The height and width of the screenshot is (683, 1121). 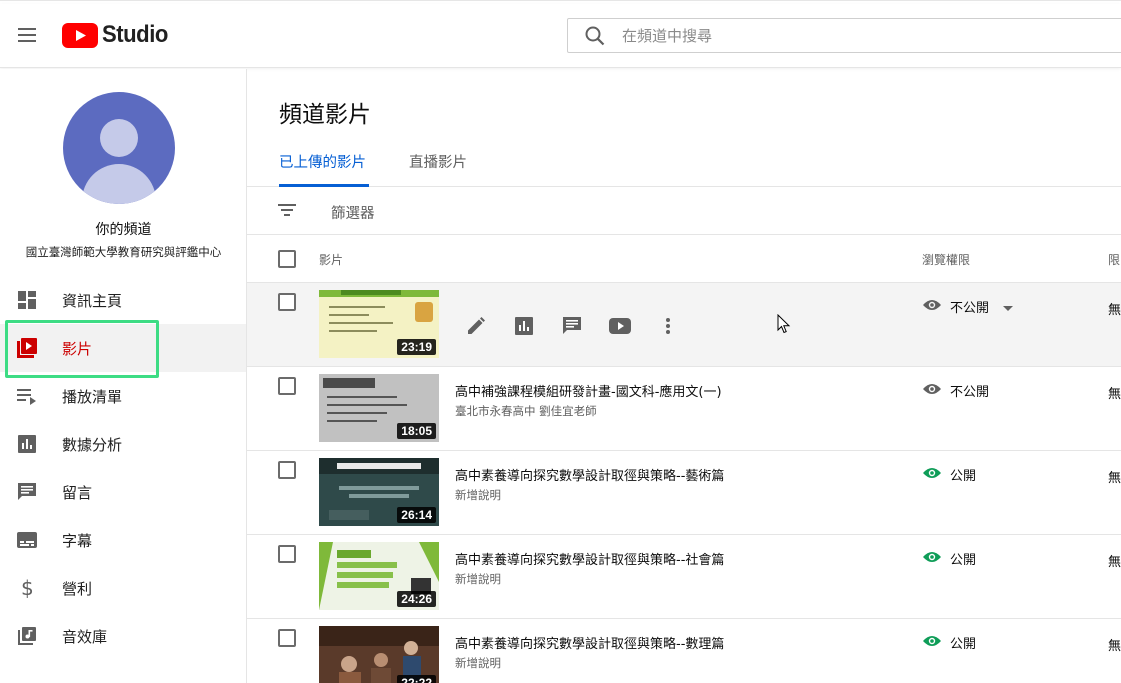 What do you see at coordinates (588, 390) in the screenshot?
I see `video-title: 高中補強課程模組研發計畫-國文科-應用文(一)` at bounding box center [588, 390].